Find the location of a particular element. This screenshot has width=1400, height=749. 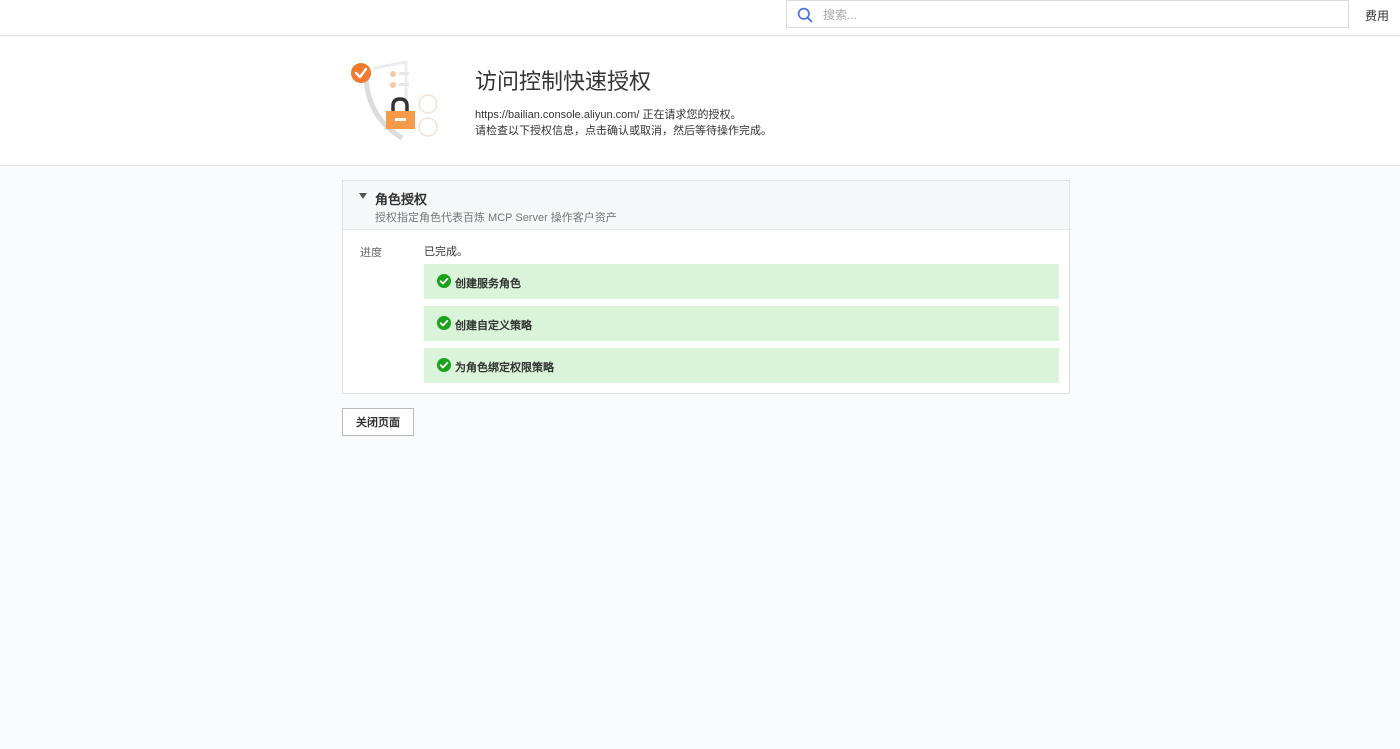

search-box is located at coordinates (1067, 14).